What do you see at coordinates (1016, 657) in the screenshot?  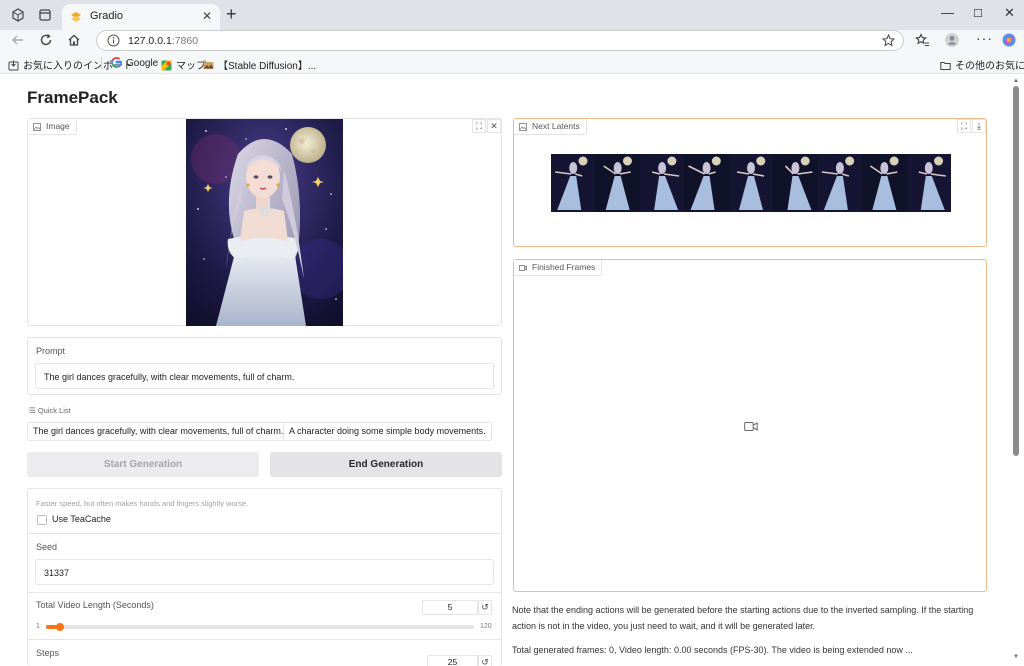 I see `scroll-down-arrow-icon: ▼` at bounding box center [1016, 657].